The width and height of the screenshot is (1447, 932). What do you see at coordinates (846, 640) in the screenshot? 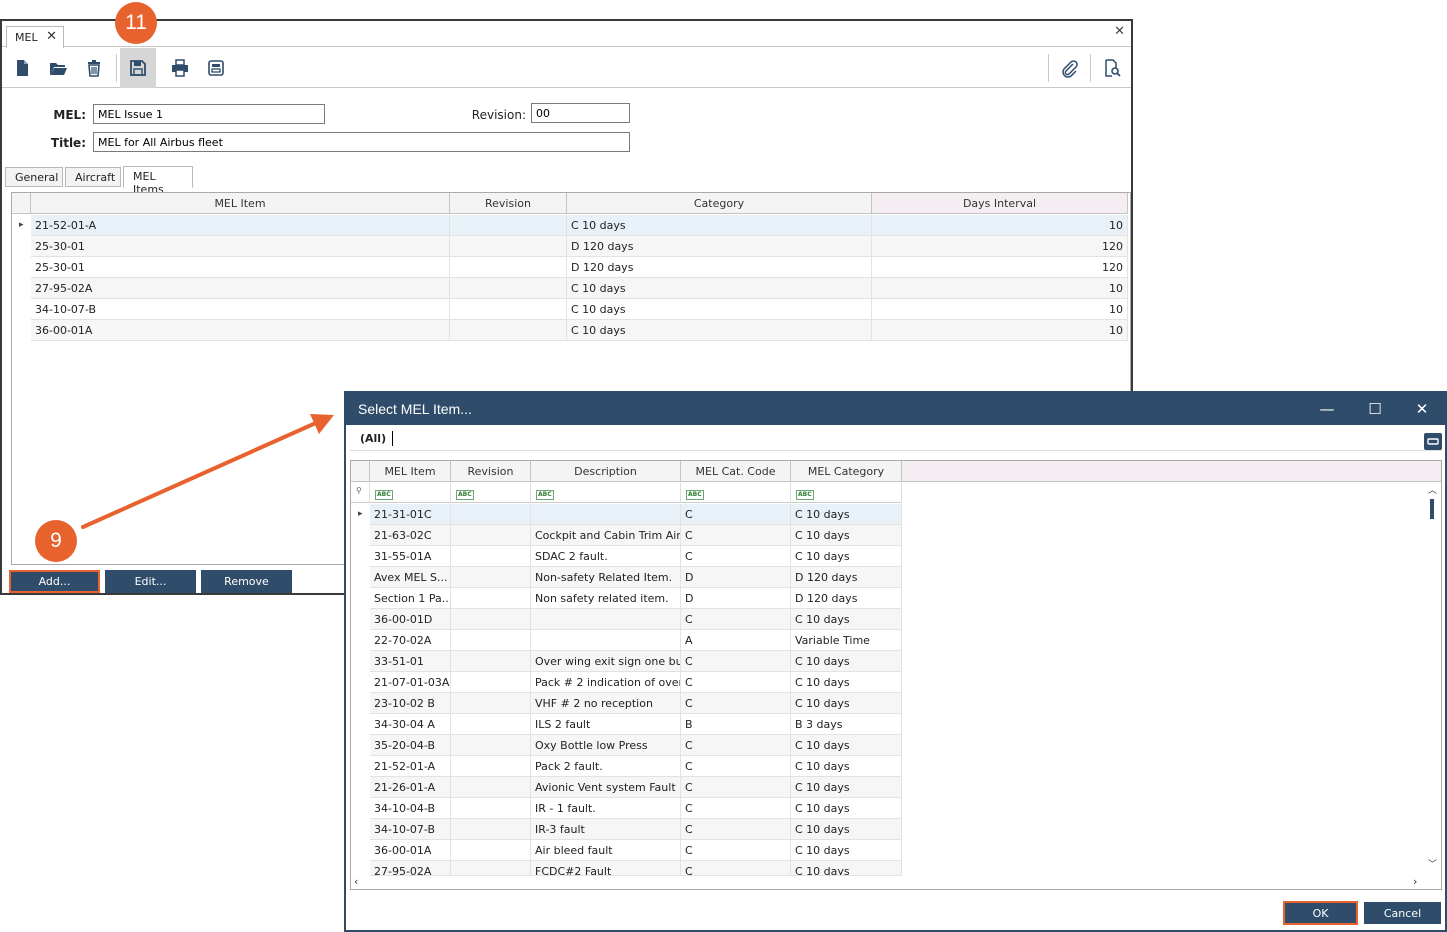
I see `cell-category: Variable Time` at bounding box center [846, 640].